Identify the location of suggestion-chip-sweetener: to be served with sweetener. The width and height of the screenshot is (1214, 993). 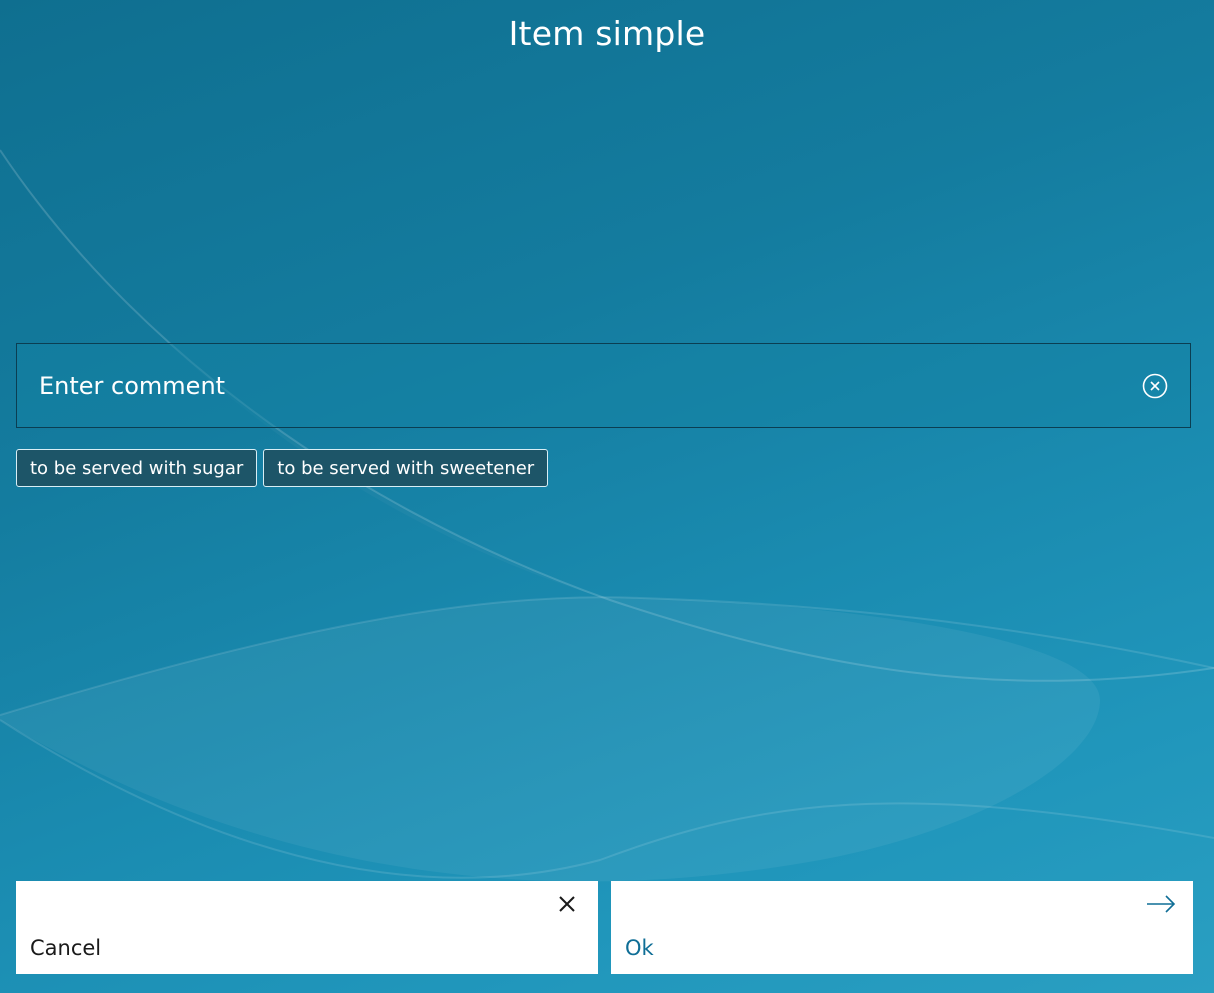
(406, 468).